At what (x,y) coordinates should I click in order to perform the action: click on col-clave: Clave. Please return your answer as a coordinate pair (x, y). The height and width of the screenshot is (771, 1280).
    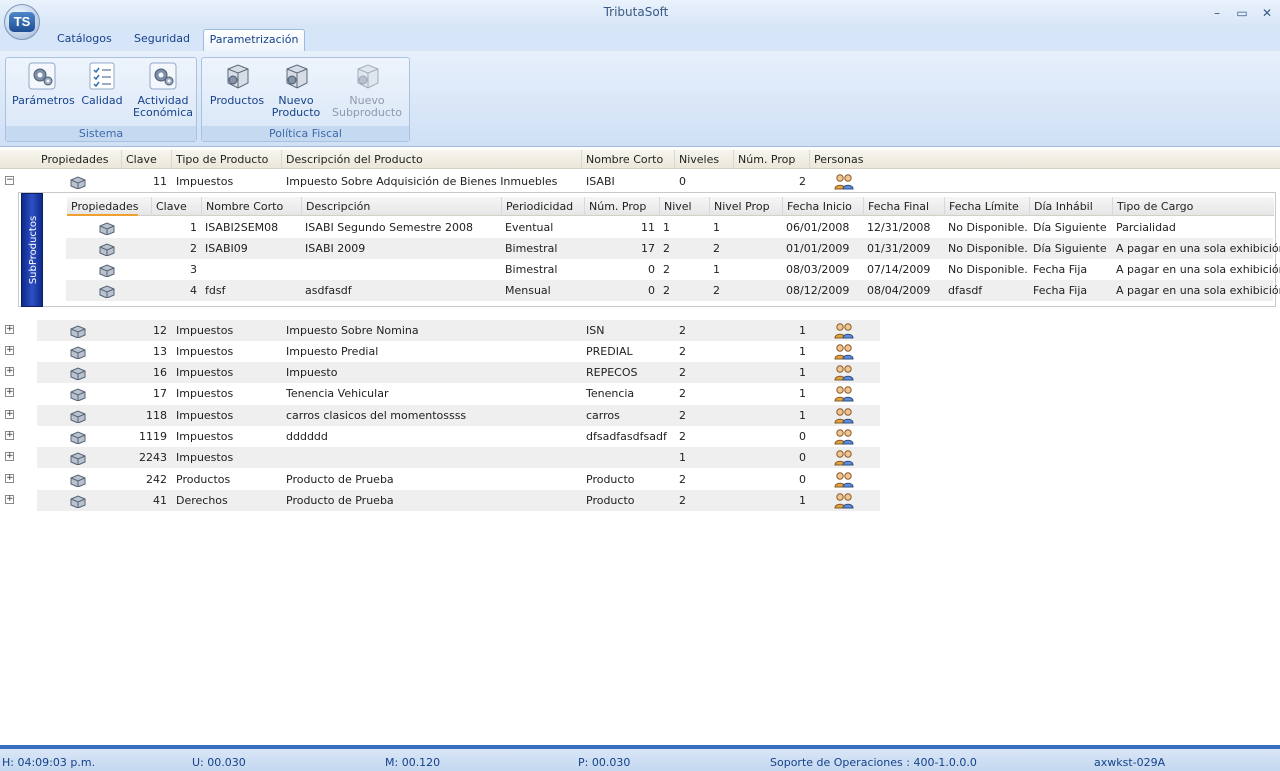
    Looking at the image, I should click on (139, 159).